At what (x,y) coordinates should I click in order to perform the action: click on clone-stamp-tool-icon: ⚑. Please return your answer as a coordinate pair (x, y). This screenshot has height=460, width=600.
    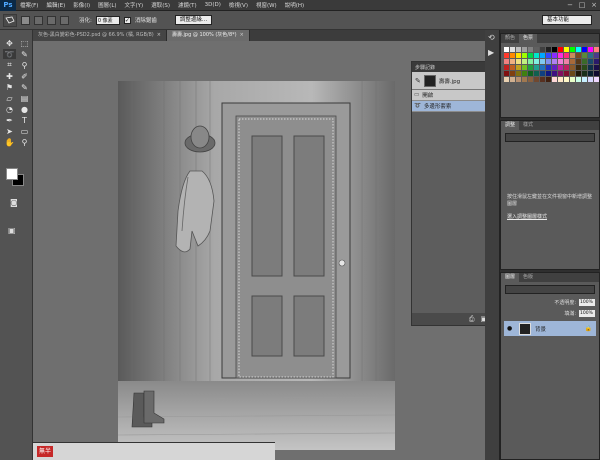
    Looking at the image, I should click on (9, 87).